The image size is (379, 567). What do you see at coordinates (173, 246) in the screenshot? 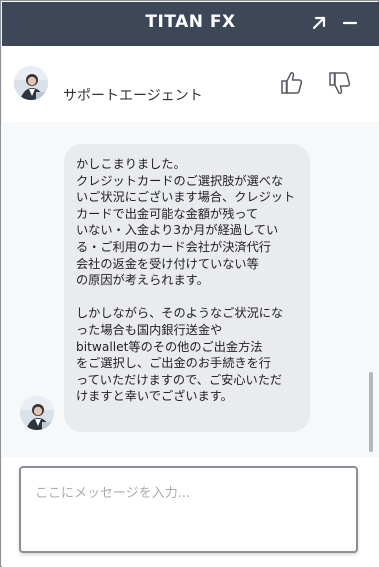
I see `message-line: る・ご利用のカード会社が決済代行` at bounding box center [173, 246].